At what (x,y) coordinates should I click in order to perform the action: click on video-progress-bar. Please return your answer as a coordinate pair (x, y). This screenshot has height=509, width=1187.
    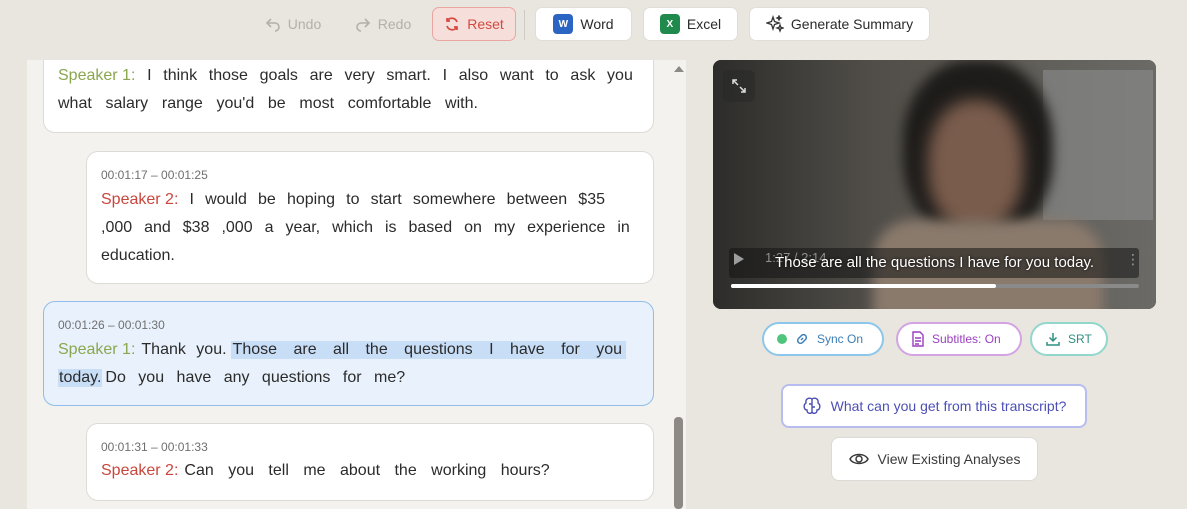
    Looking at the image, I should click on (935, 286).